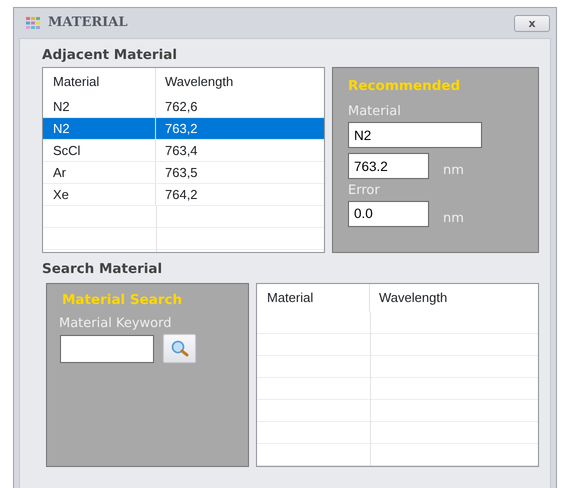  What do you see at coordinates (88, 23) in the screenshot?
I see `window-title: MATERIAL` at bounding box center [88, 23].